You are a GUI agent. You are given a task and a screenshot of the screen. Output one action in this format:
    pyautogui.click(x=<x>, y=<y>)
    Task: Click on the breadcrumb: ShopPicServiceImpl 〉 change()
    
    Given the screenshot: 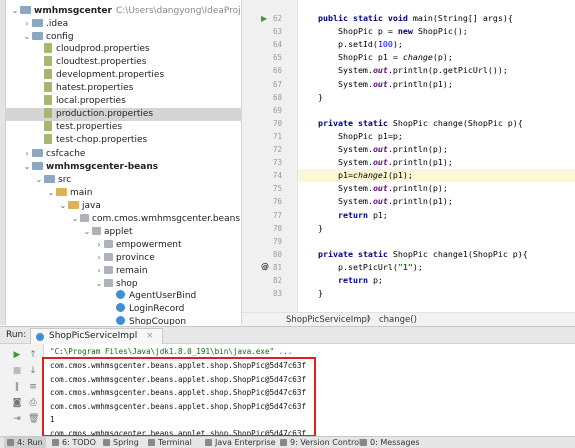 What is the action you would take?
    pyautogui.click(x=408, y=319)
    